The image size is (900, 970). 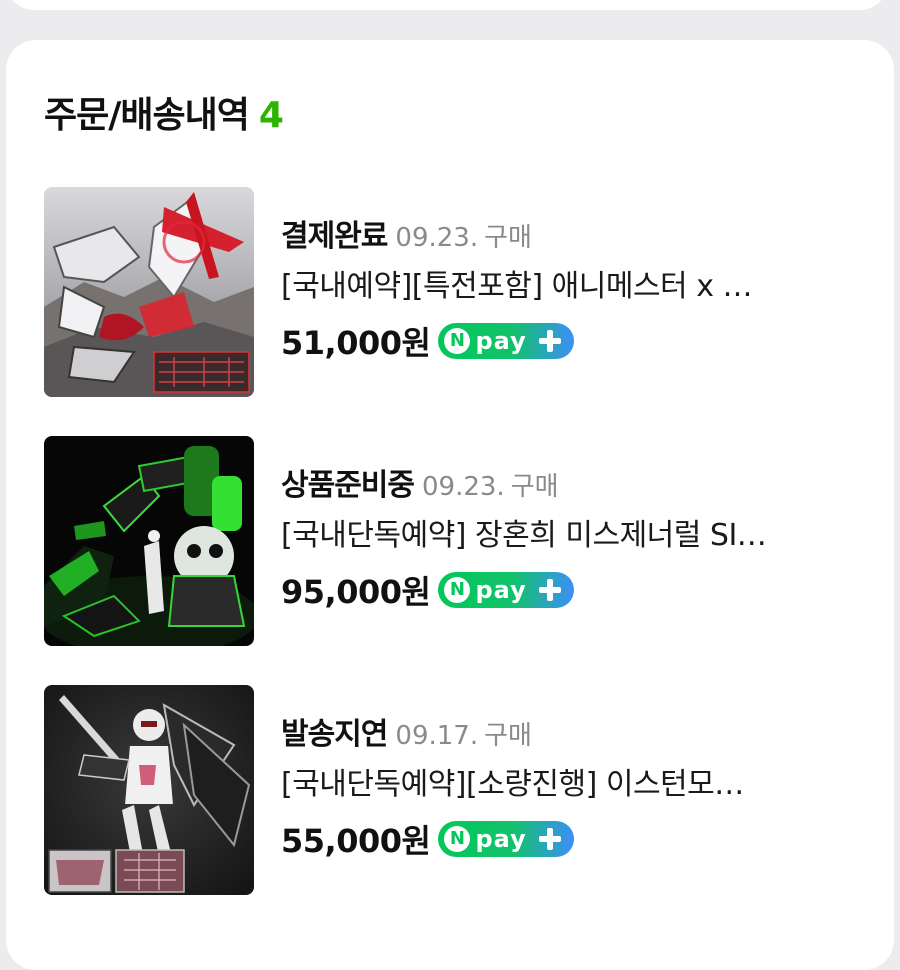 I want to click on order-date: 09.17., so click(x=437, y=736).